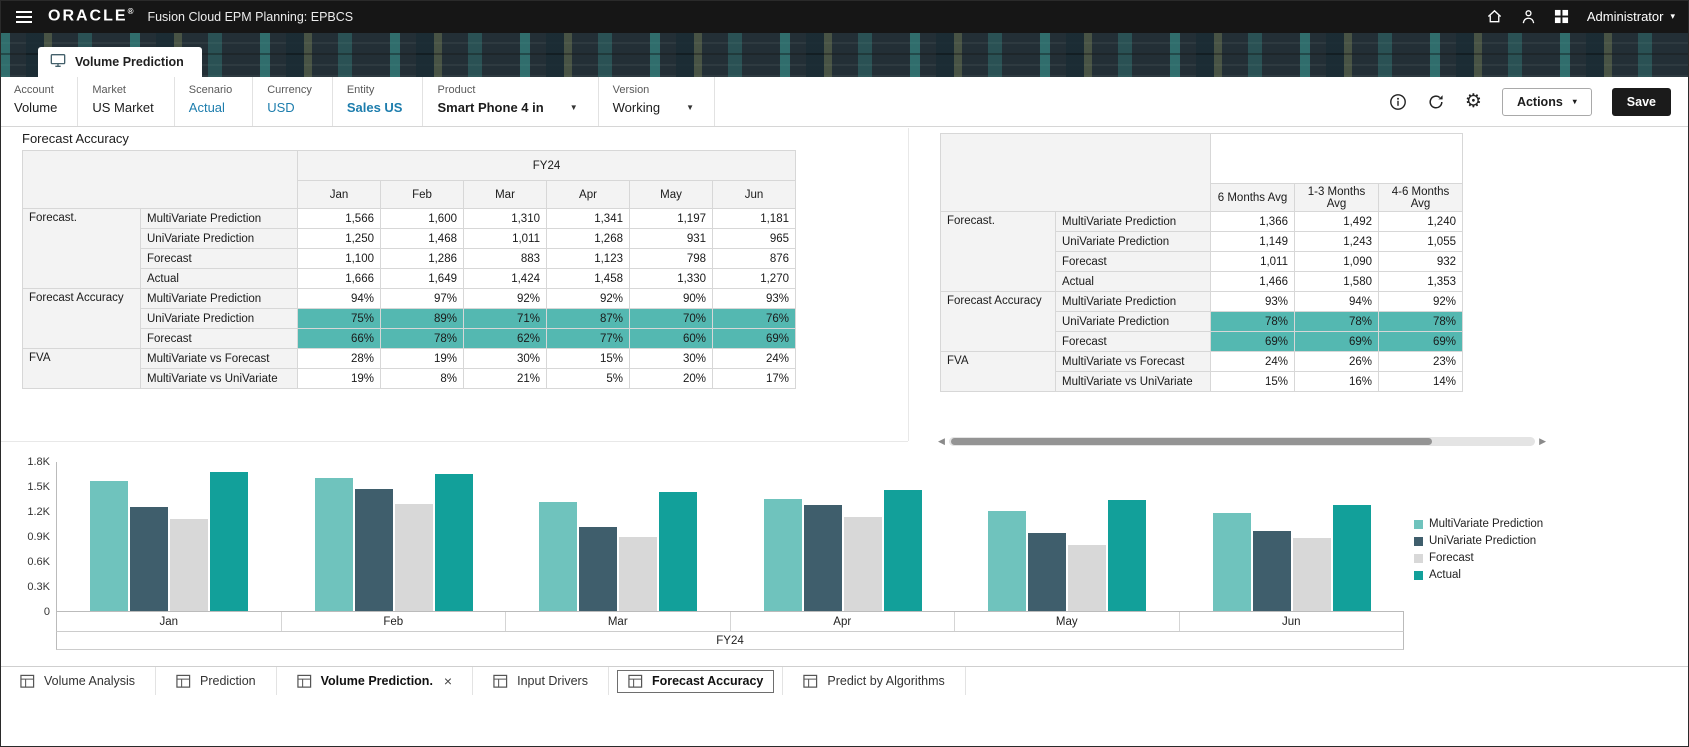 The width and height of the screenshot is (1689, 747). I want to click on grid-row-group: Forecast., so click(998, 251).